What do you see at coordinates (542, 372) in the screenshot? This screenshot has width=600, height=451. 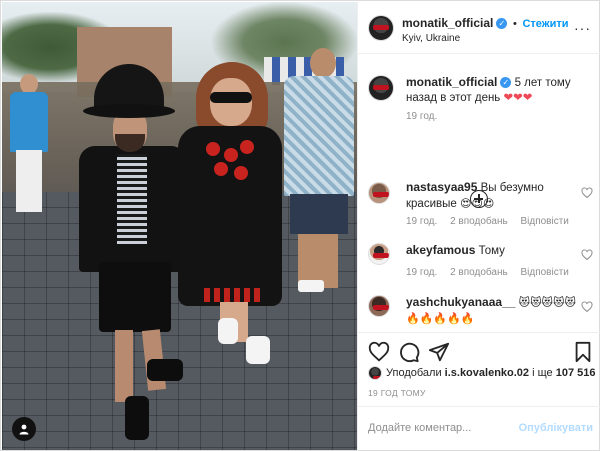 I see `likes-and: і ще` at bounding box center [542, 372].